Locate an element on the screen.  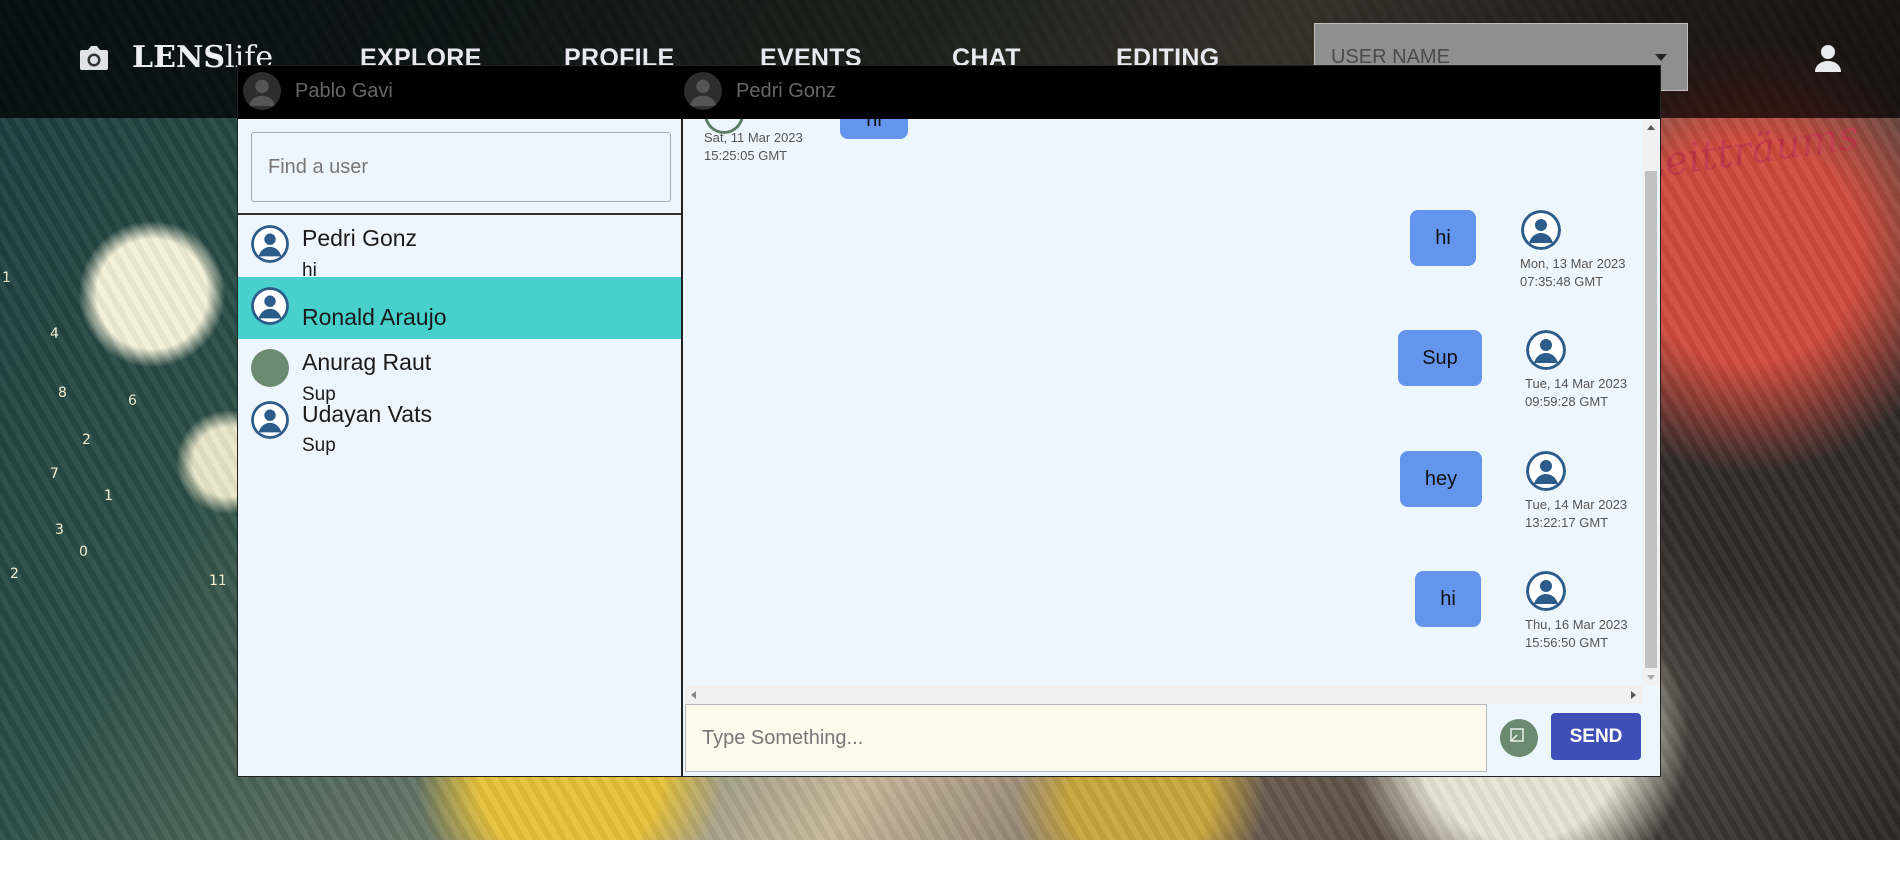
contact-name: Ronald Araujo is located at coordinates (374, 317).